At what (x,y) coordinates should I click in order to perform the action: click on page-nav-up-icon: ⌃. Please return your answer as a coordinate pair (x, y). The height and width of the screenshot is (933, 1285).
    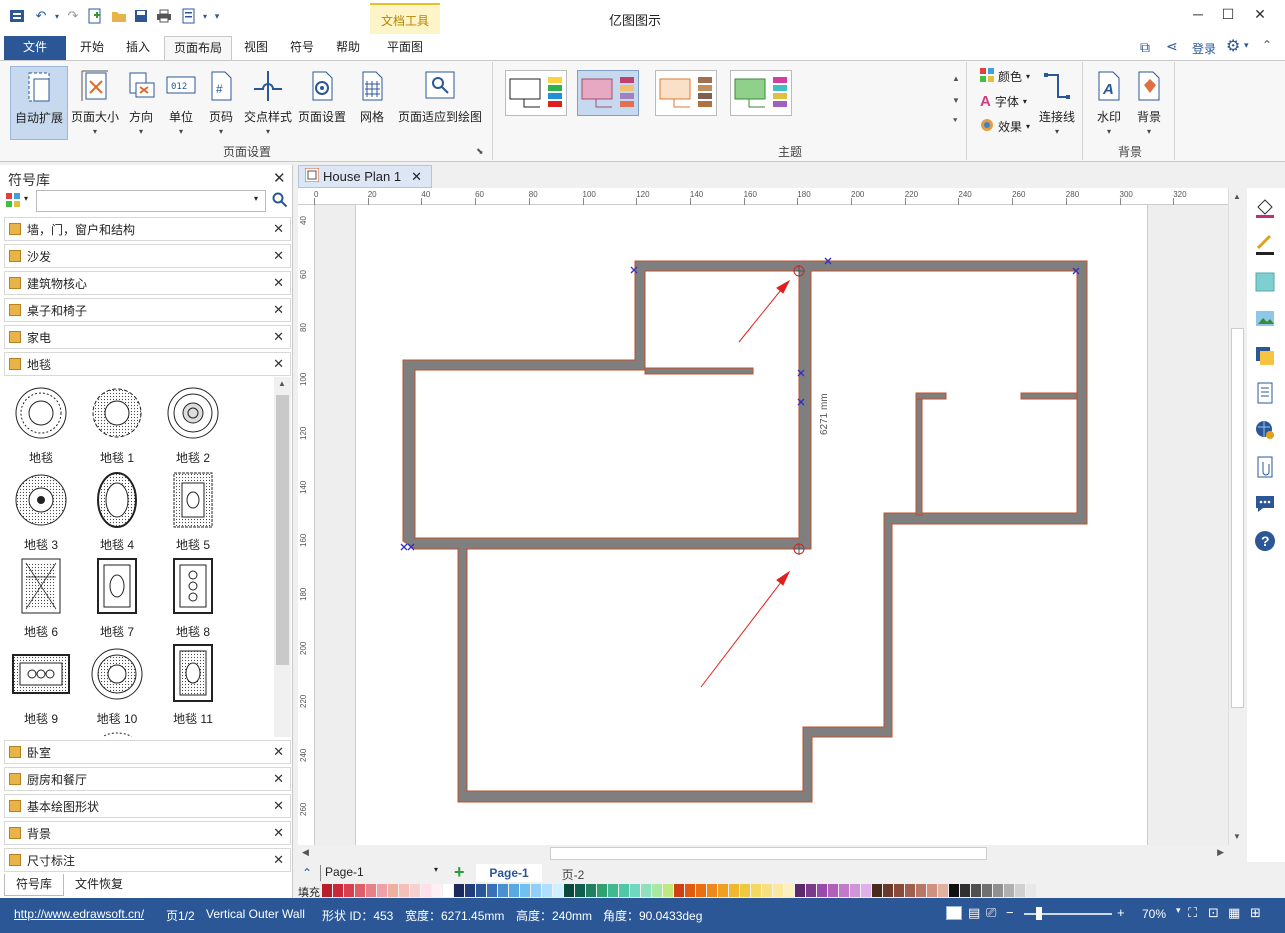
    Looking at the image, I should click on (307, 873).